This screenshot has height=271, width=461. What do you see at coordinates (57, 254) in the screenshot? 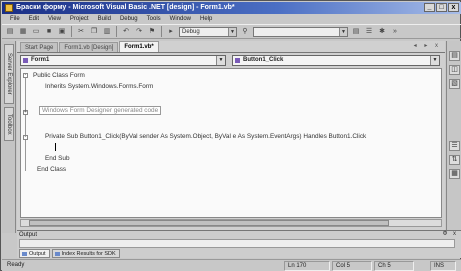
I see `index-results-icon` at bounding box center [57, 254].